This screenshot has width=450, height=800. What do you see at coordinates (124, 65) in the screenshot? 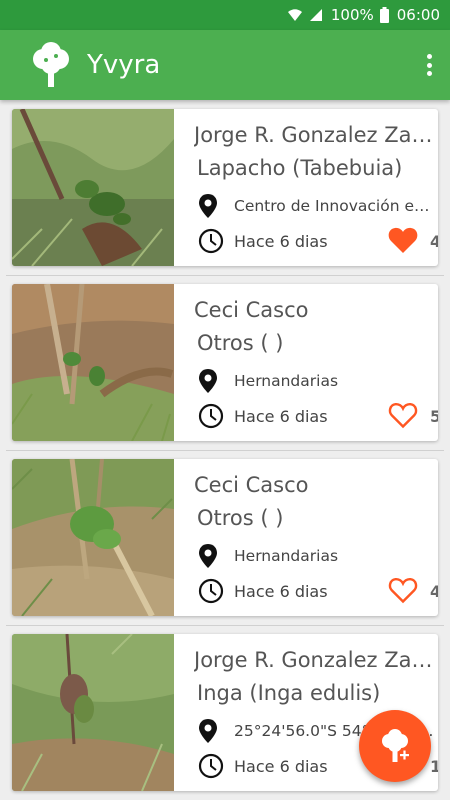
I see `app-title: Yvyra` at bounding box center [124, 65].